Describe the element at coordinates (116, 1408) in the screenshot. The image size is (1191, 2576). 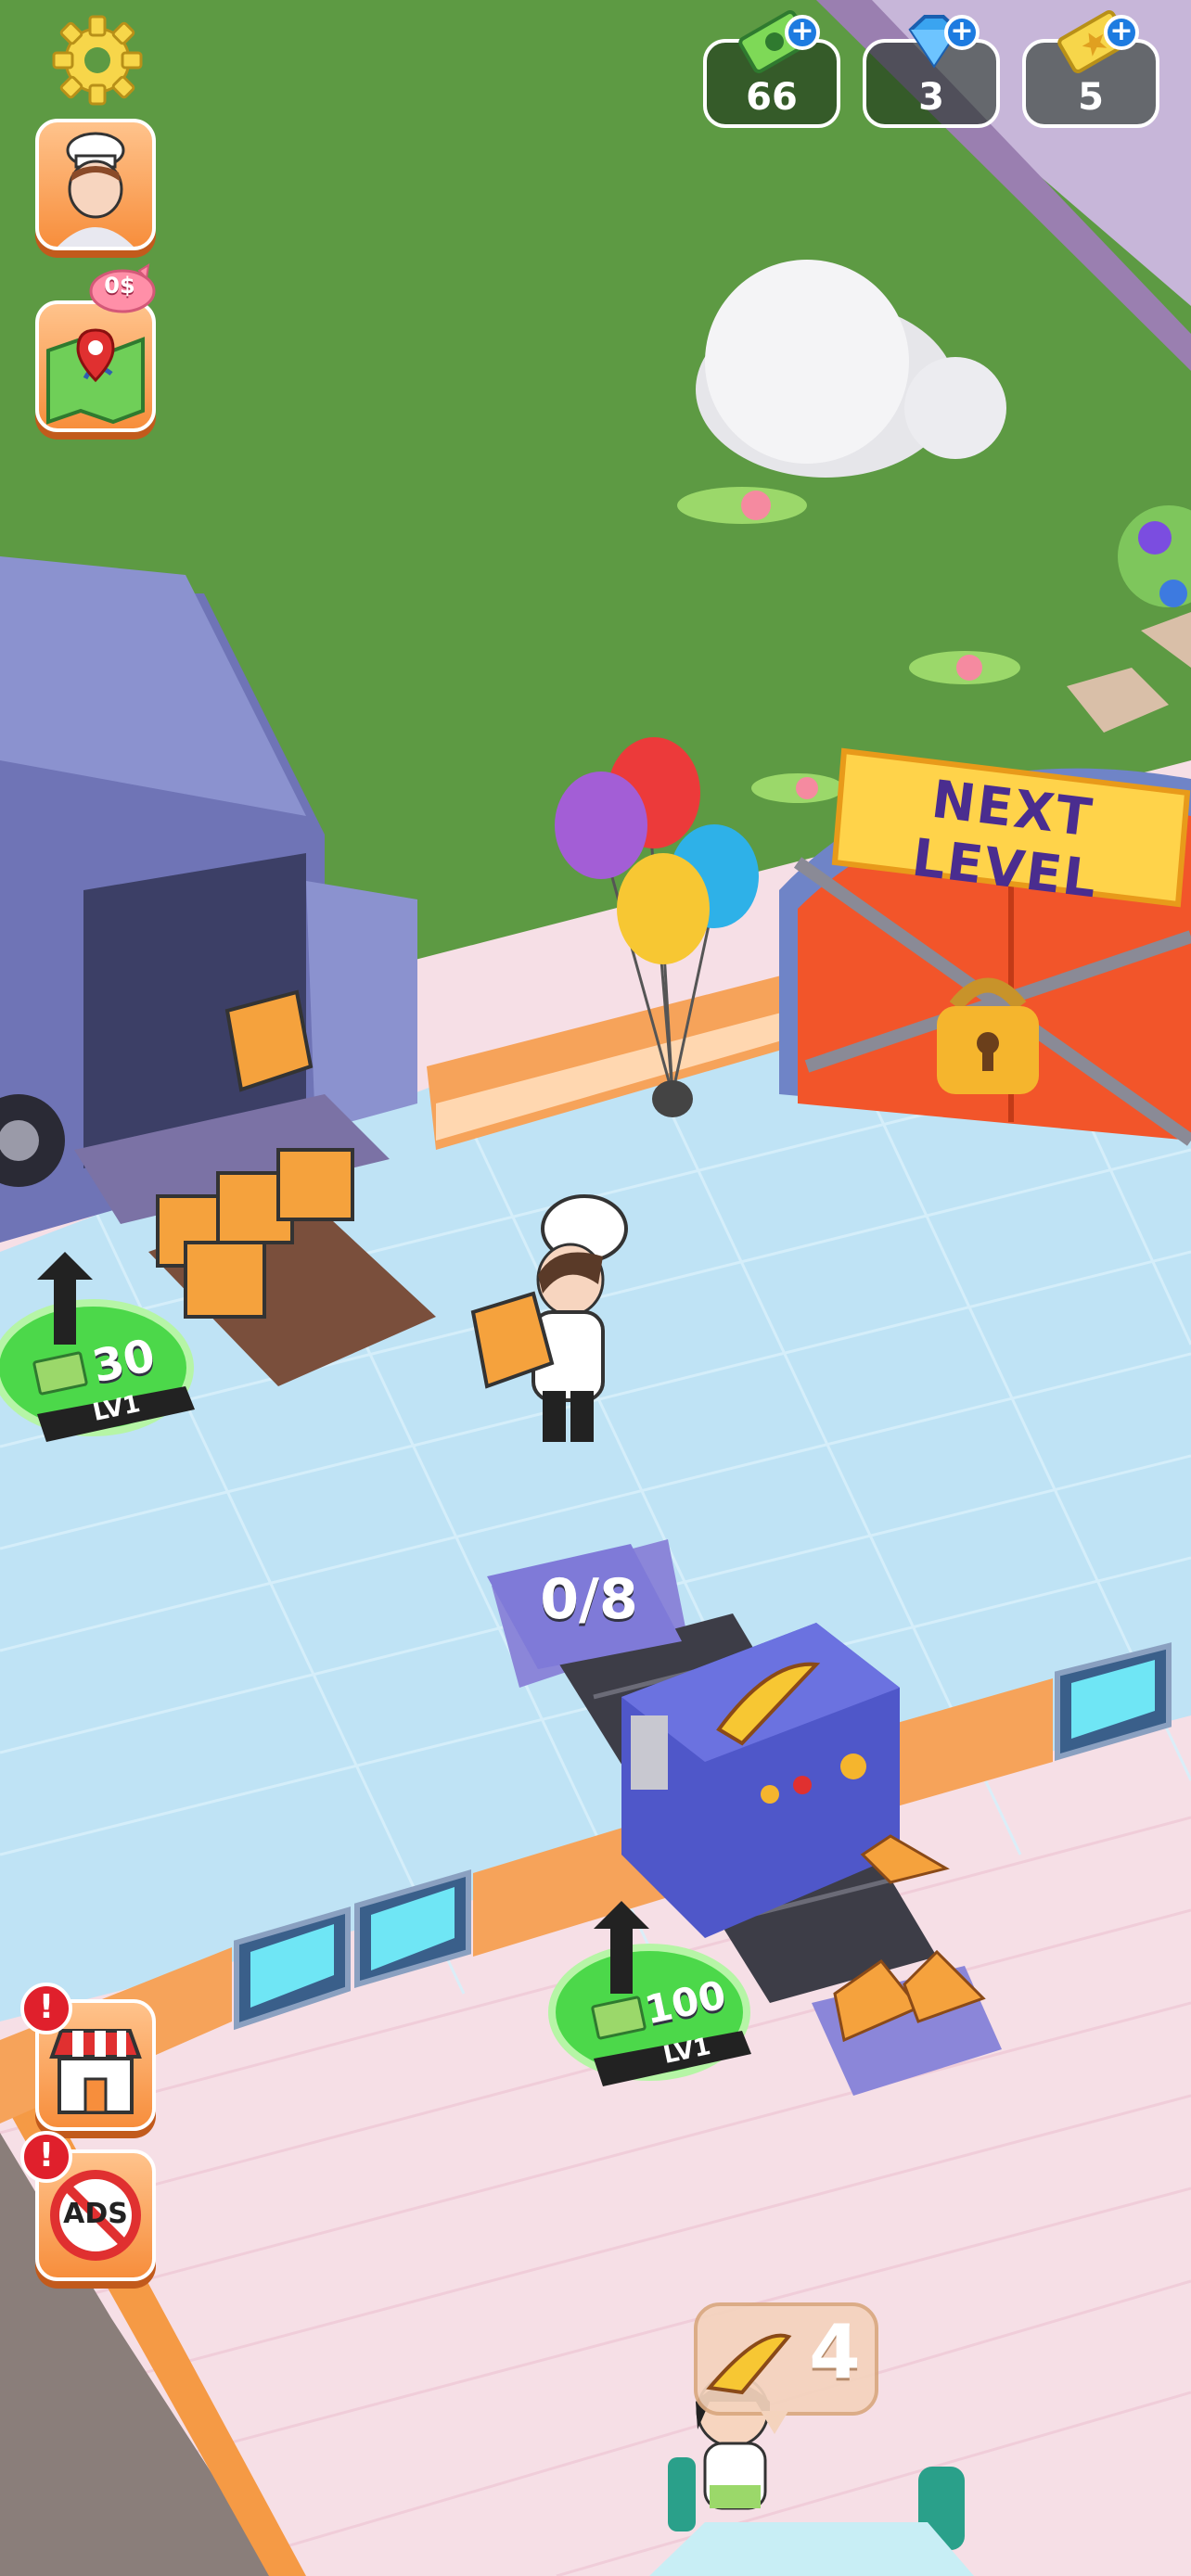
I see `delivery-upgrade-level: LV1` at that location.